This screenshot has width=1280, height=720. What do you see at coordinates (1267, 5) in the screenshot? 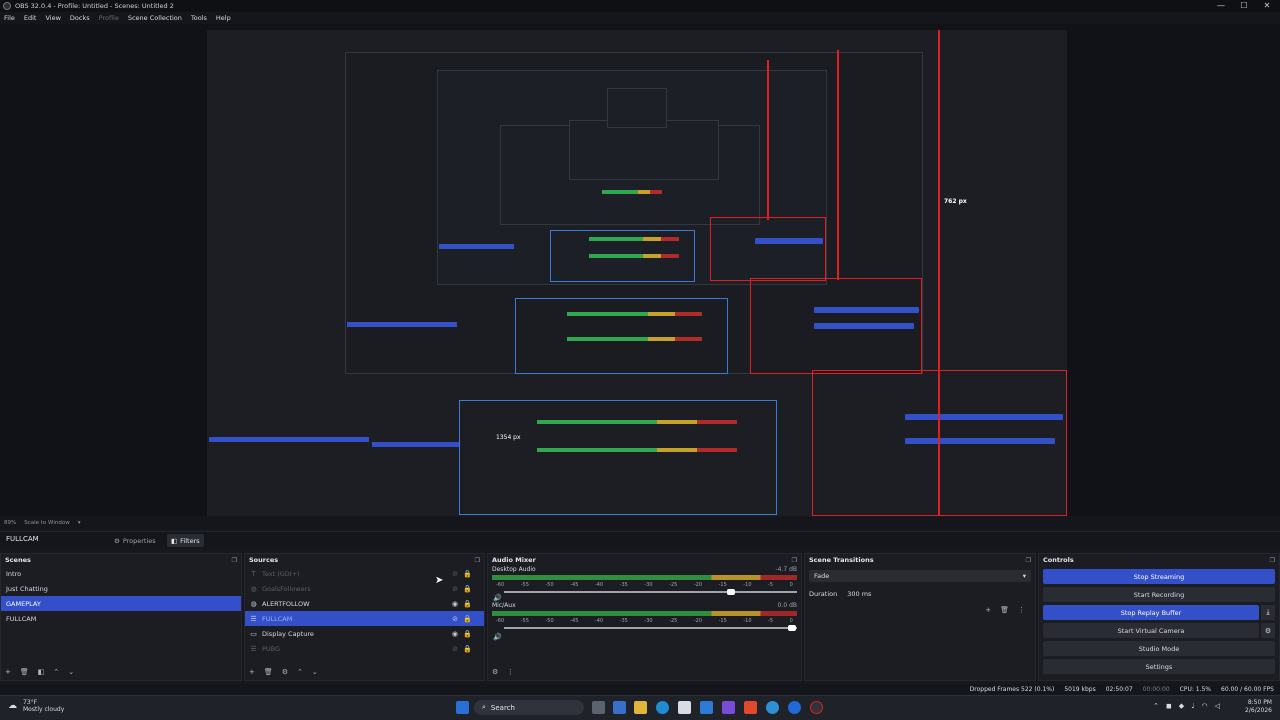
I see `close-button: ✕` at bounding box center [1267, 5].